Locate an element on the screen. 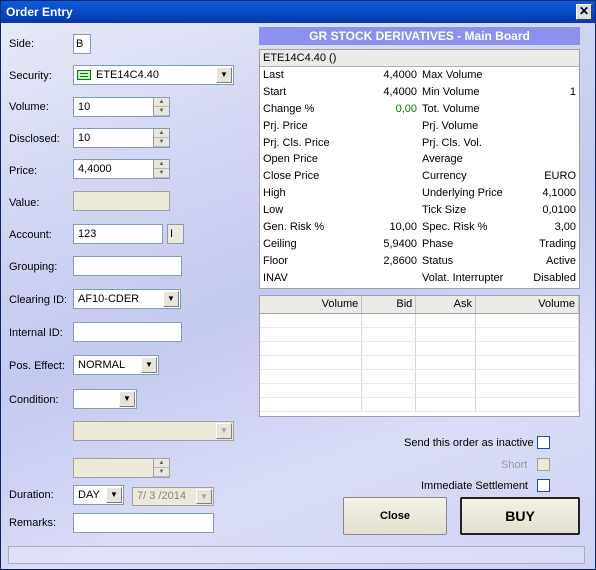  close-button: Close is located at coordinates (395, 516).